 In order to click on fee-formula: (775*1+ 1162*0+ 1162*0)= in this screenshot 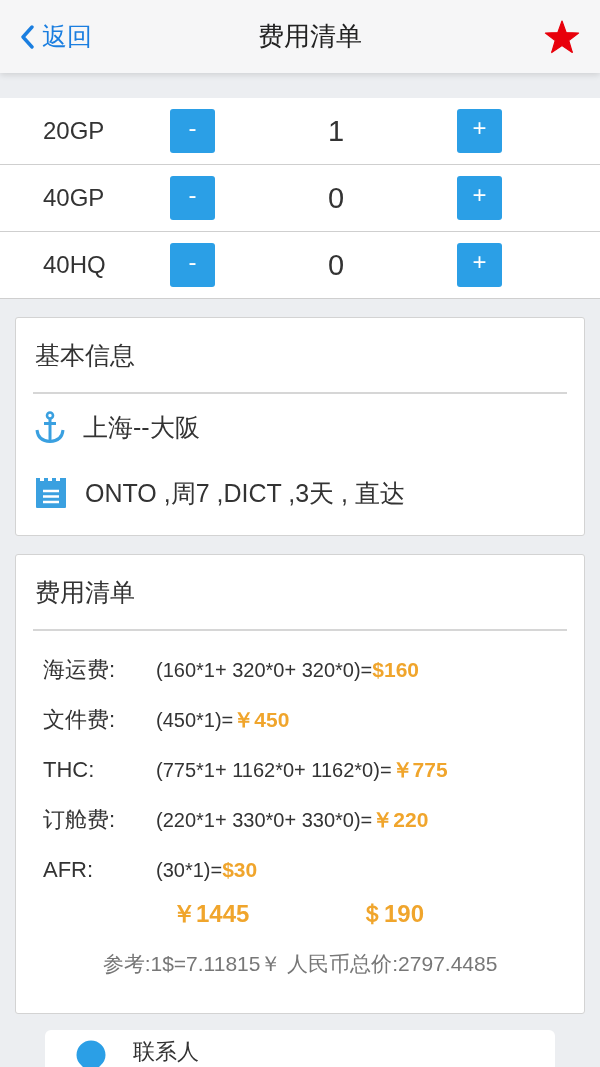, I will do `click(274, 770)`.